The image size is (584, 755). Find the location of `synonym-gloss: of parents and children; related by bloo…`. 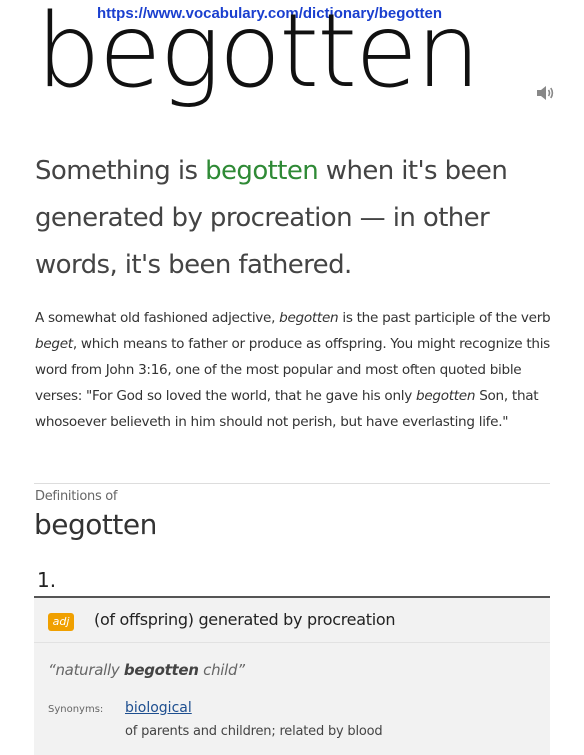

synonym-gloss: of parents and children; related by bloo… is located at coordinates (254, 731).